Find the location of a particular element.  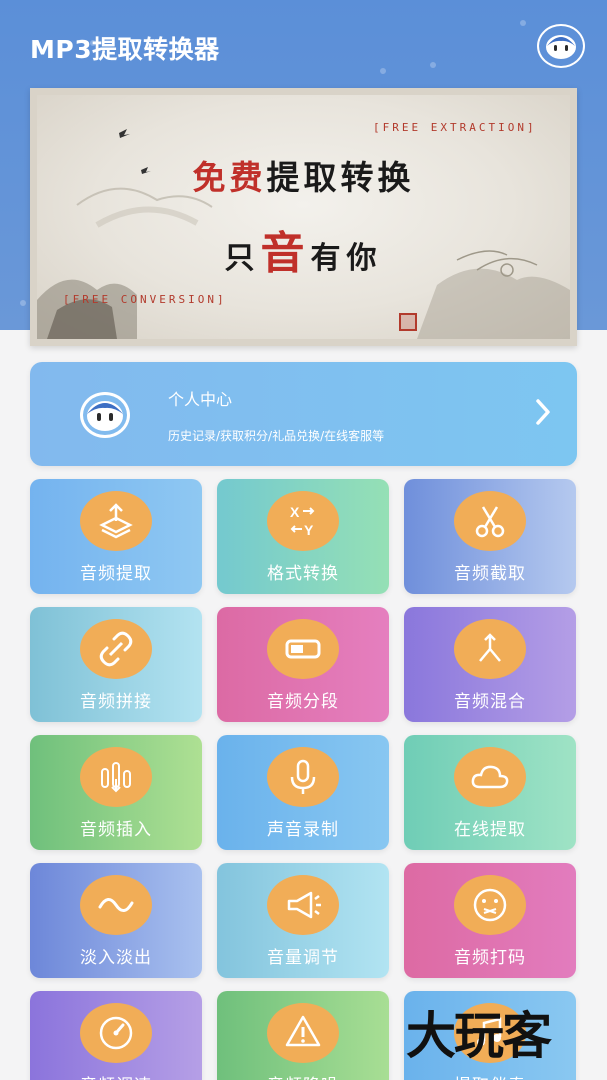

feature-tile-label: 在线提取 is located at coordinates (490, 830).